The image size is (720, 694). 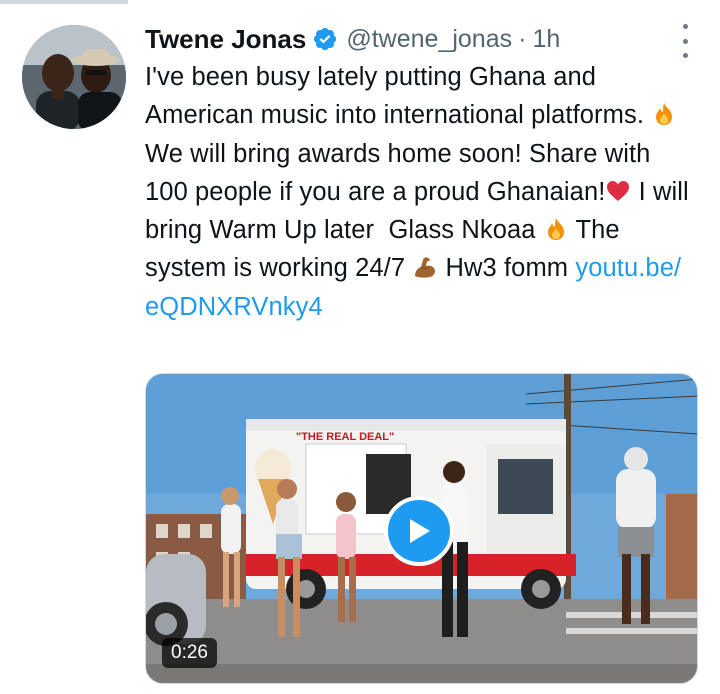 I want to click on play-icon, so click(x=420, y=531).